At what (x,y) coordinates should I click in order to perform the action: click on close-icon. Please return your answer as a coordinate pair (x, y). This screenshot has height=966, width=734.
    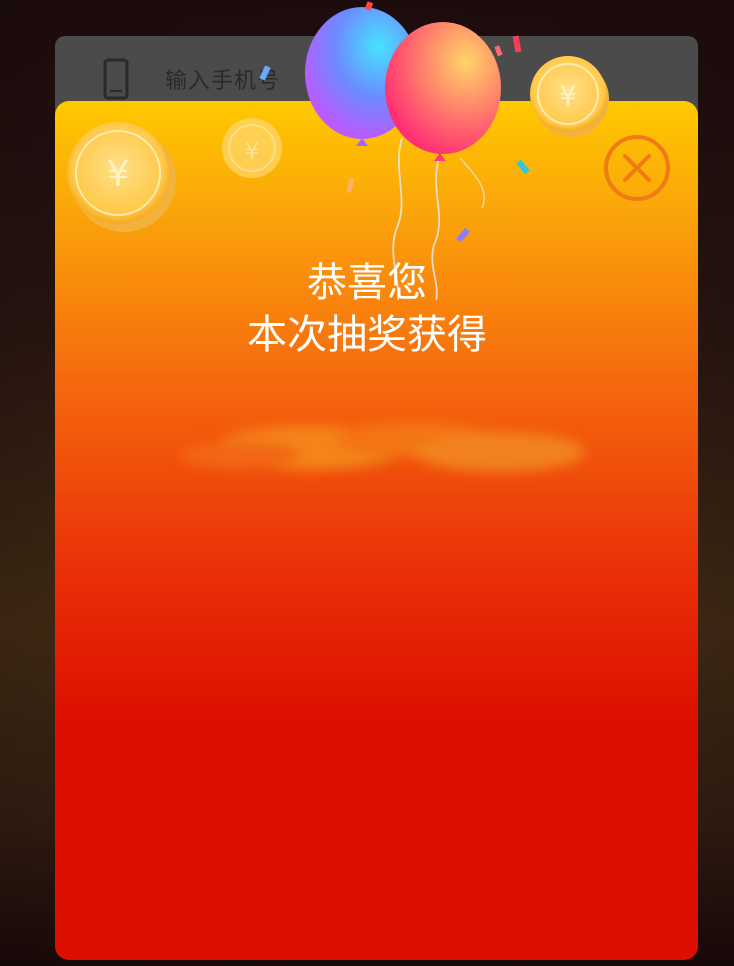
    Looking at the image, I should click on (637, 168).